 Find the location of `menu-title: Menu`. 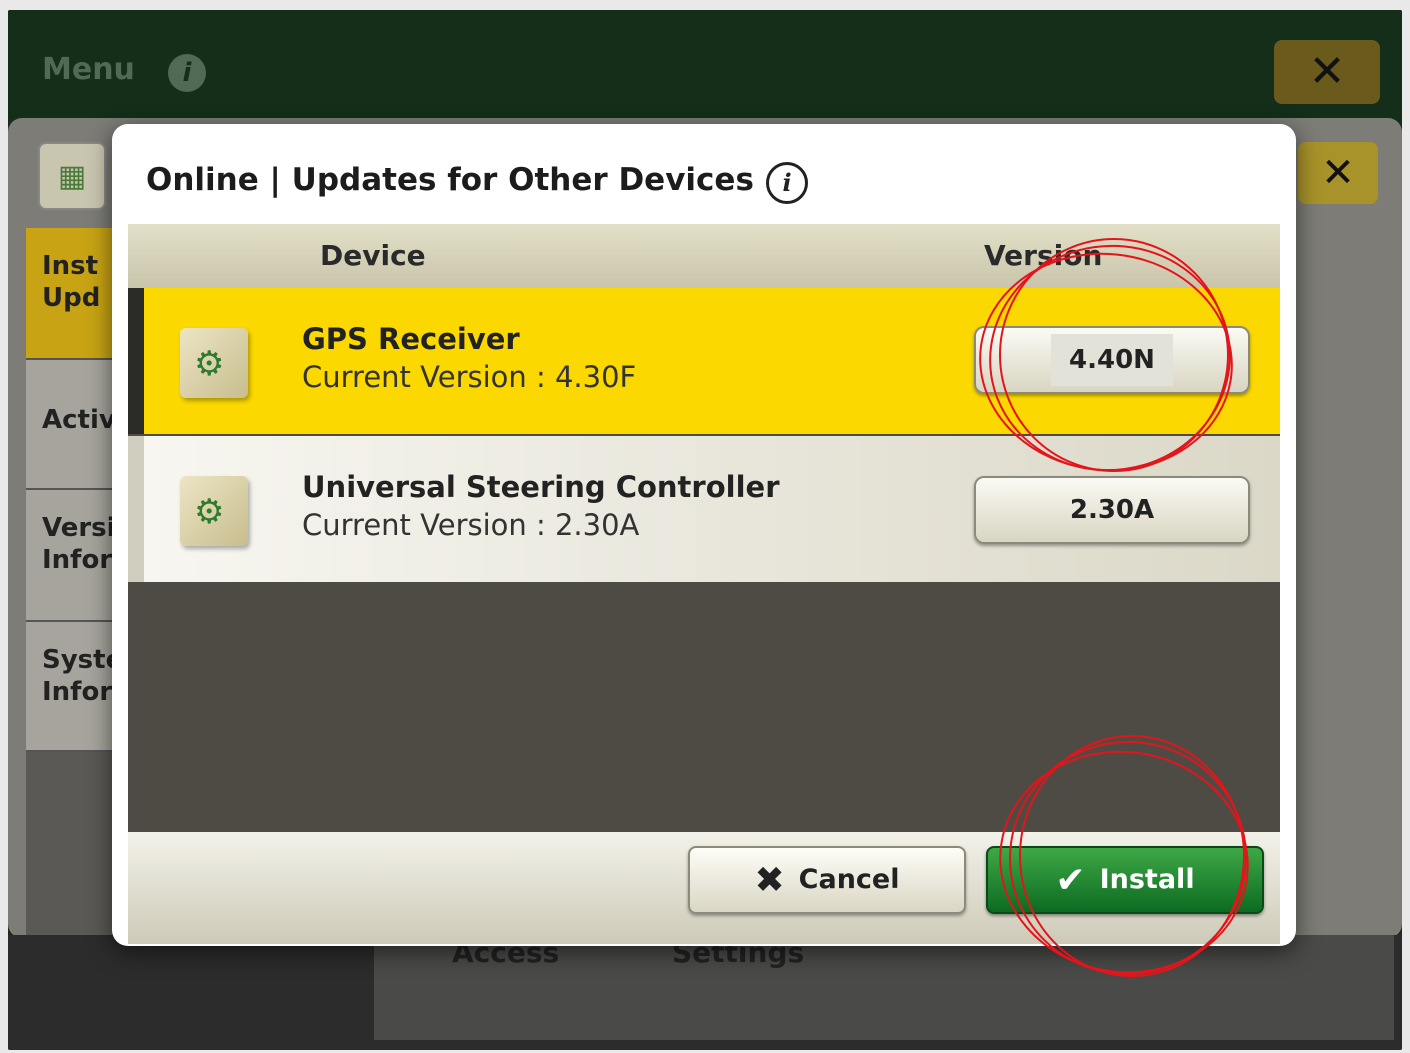

menu-title: Menu is located at coordinates (88, 69).